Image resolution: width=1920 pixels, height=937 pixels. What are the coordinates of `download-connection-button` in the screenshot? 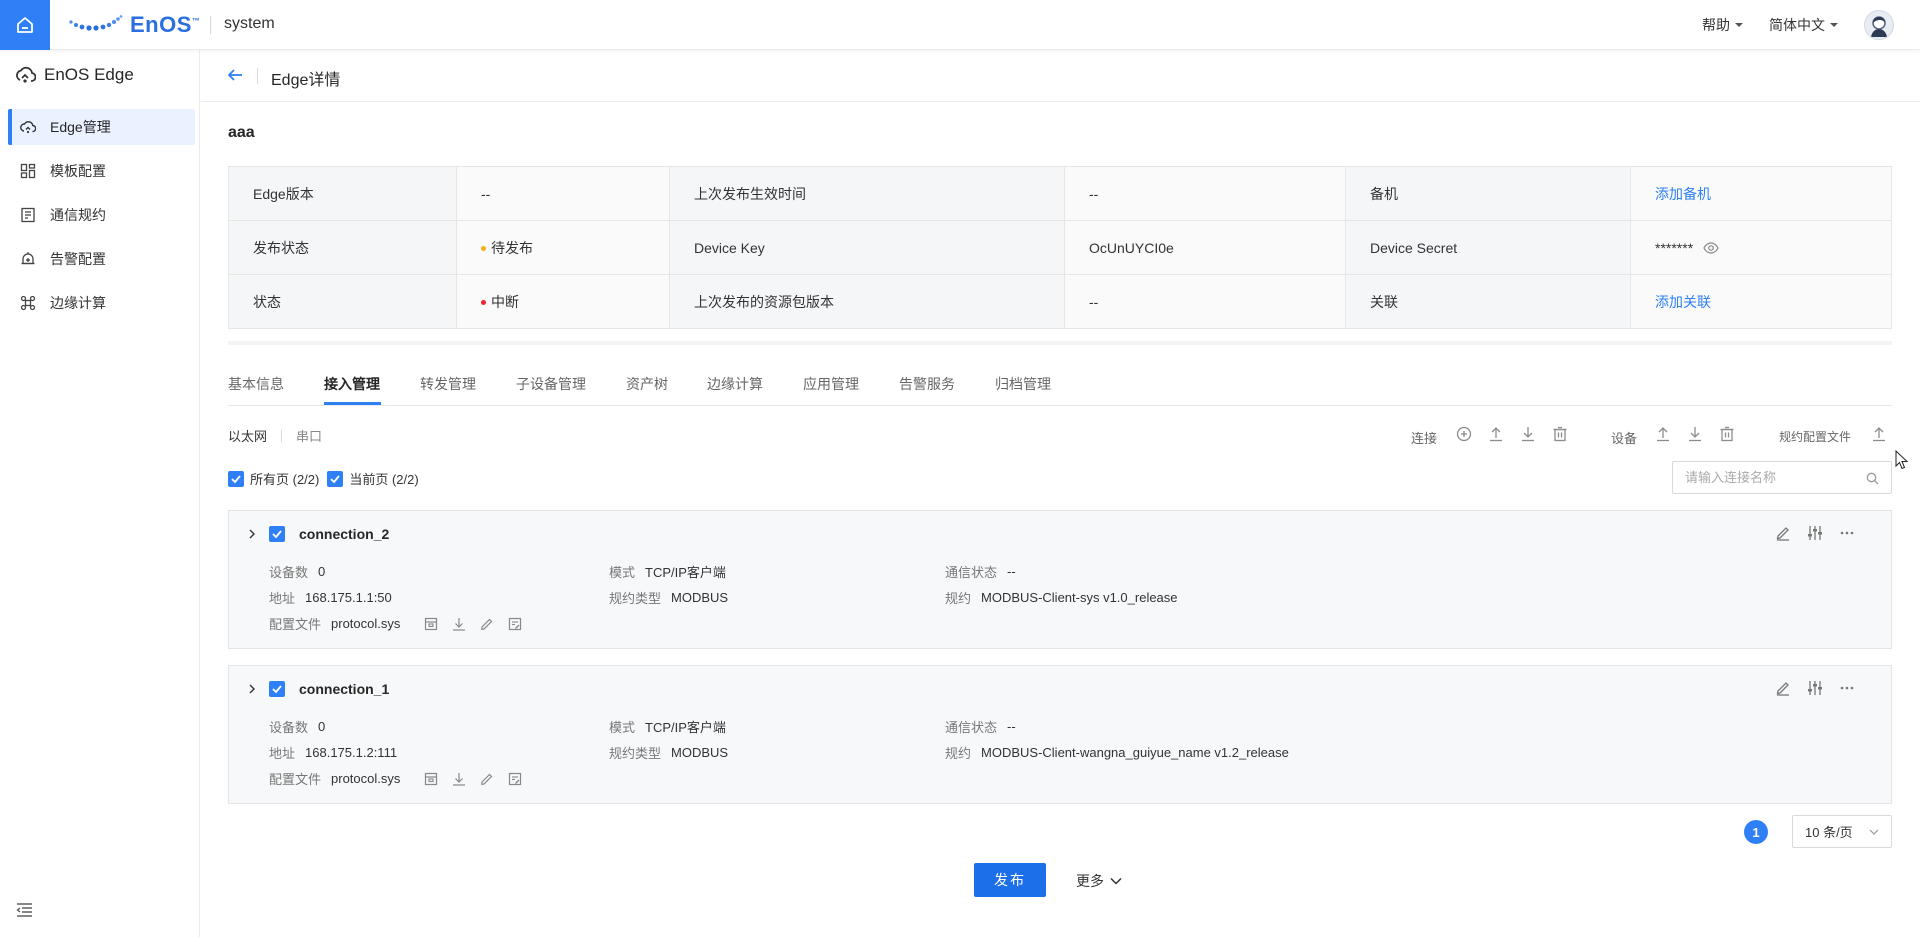 It's located at (1528, 434).